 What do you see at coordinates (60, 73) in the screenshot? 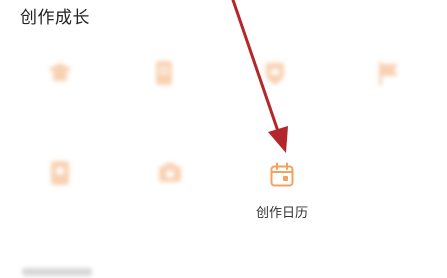
I see `graduation-cap-icon` at bounding box center [60, 73].